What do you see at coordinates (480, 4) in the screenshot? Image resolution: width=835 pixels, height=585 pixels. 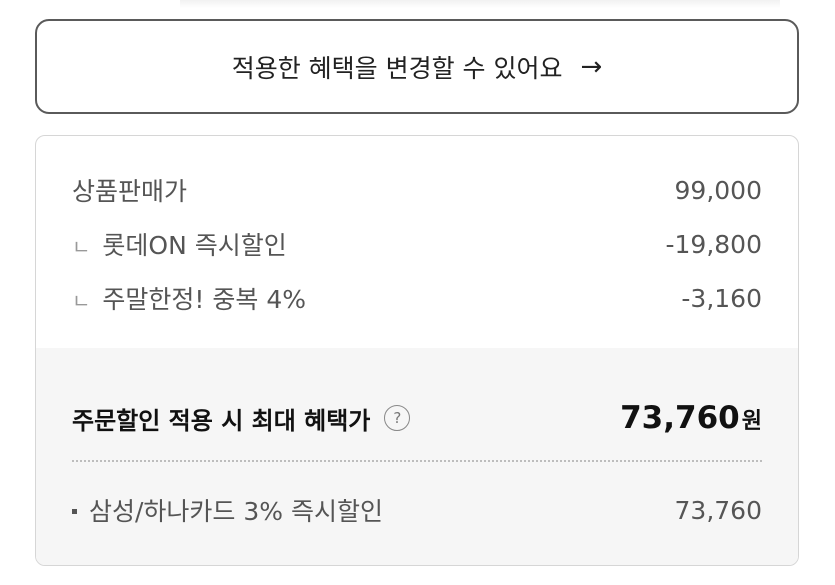 I see `top-edge-shadow` at bounding box center [480, 4].